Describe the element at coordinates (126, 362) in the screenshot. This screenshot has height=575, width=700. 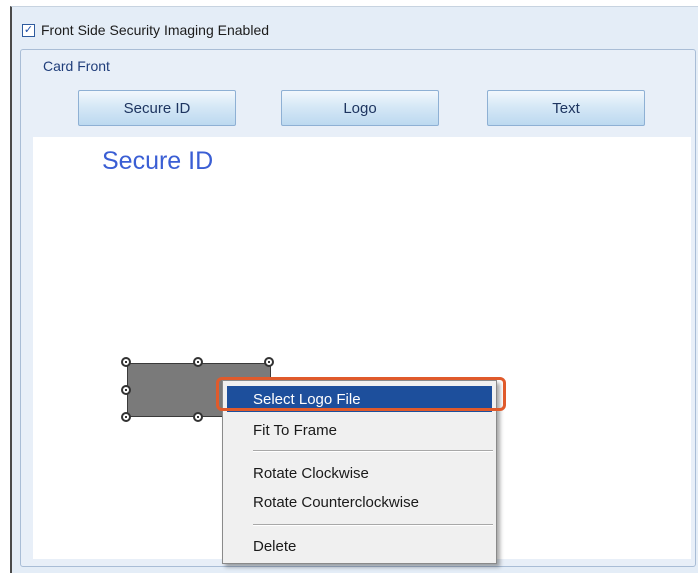
I see `resize-handle-top-left` at that location.